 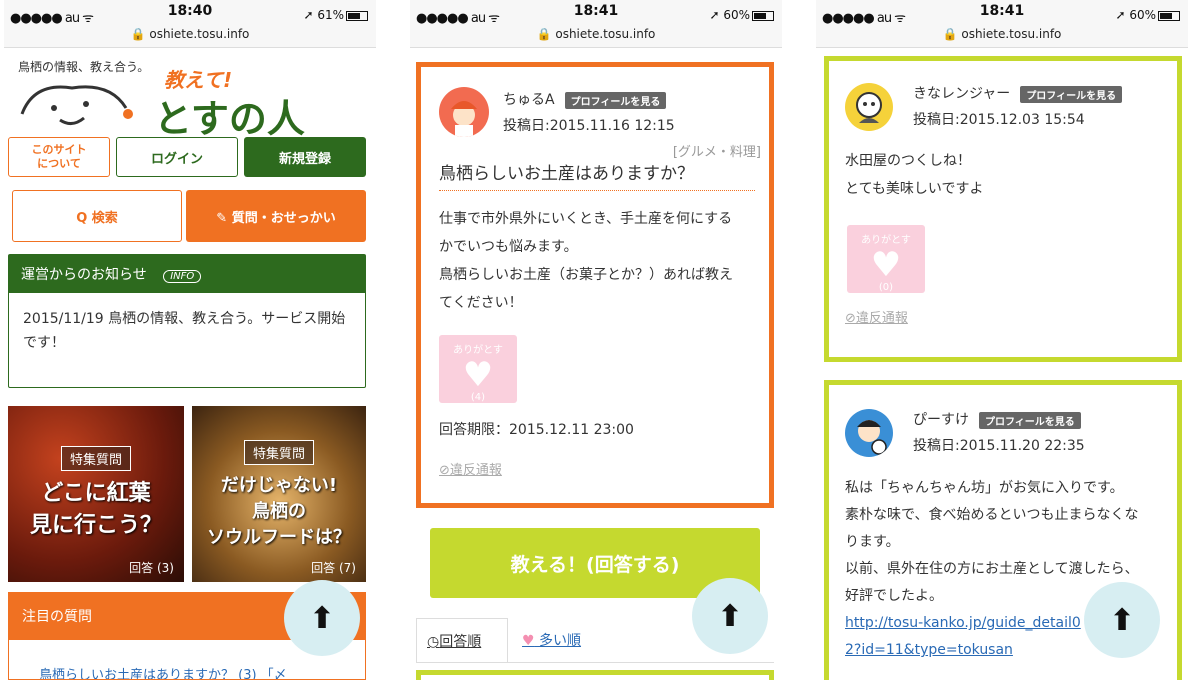 What do you see at coordinates (589, 126) in the screenshot?
I see `posted-date: 投稿日:2015.11.16 12:15` at bounding box center [589, 126].